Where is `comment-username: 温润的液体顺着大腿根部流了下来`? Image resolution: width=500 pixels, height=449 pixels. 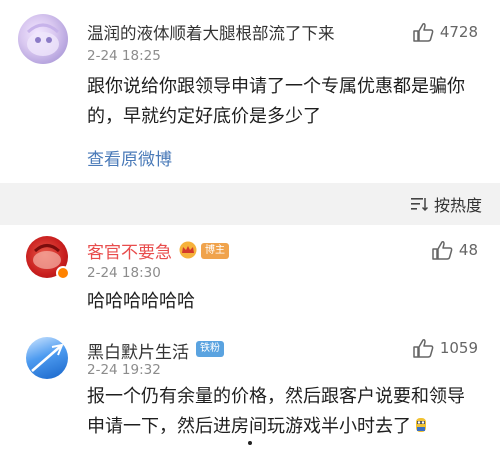
comment-username: 温润的液体顺着大腿根部流了下来 is located at coordinates (211, 32).